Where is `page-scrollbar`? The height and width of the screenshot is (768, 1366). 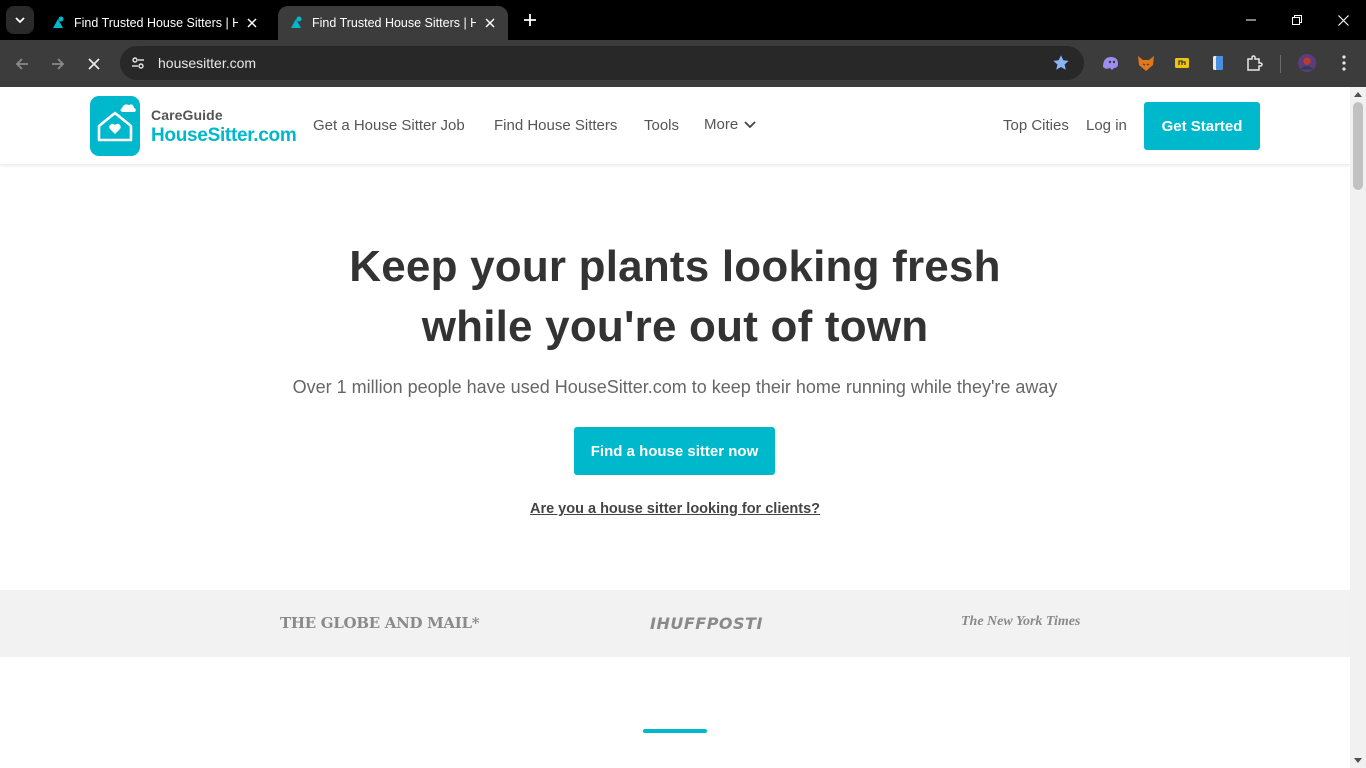
page-scrollbar is located at coordinates (1358, 427).